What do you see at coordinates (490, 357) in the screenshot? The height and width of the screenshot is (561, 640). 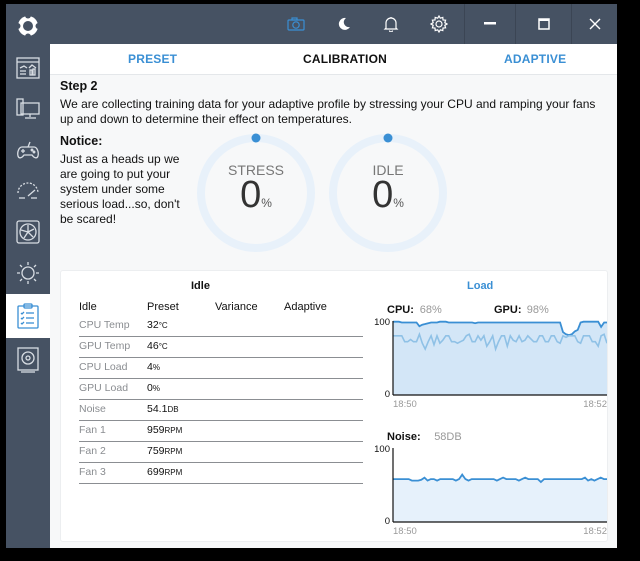 I see `chart-0: CPU: 68% GPU: 98% 100 018:50 18:52` at bounding box center [490, 357].